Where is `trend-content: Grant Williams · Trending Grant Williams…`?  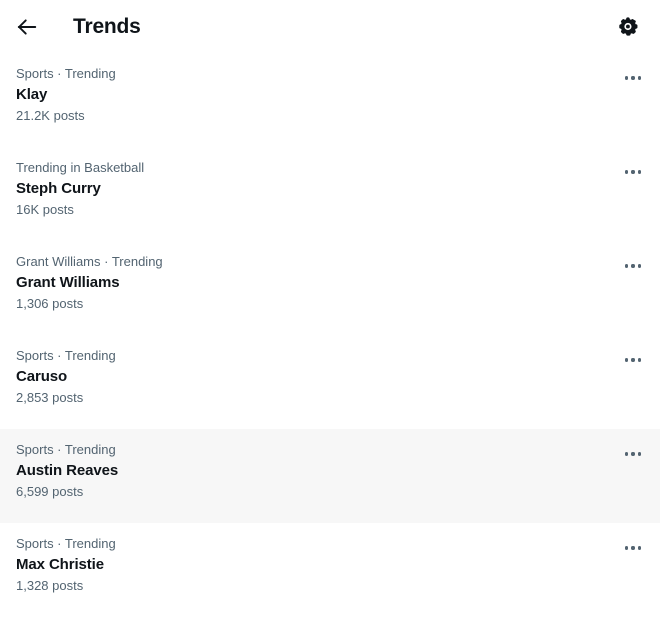
trend-content: Grant Williams · Trending Grant Williams… is located at coordinates (316, 282).